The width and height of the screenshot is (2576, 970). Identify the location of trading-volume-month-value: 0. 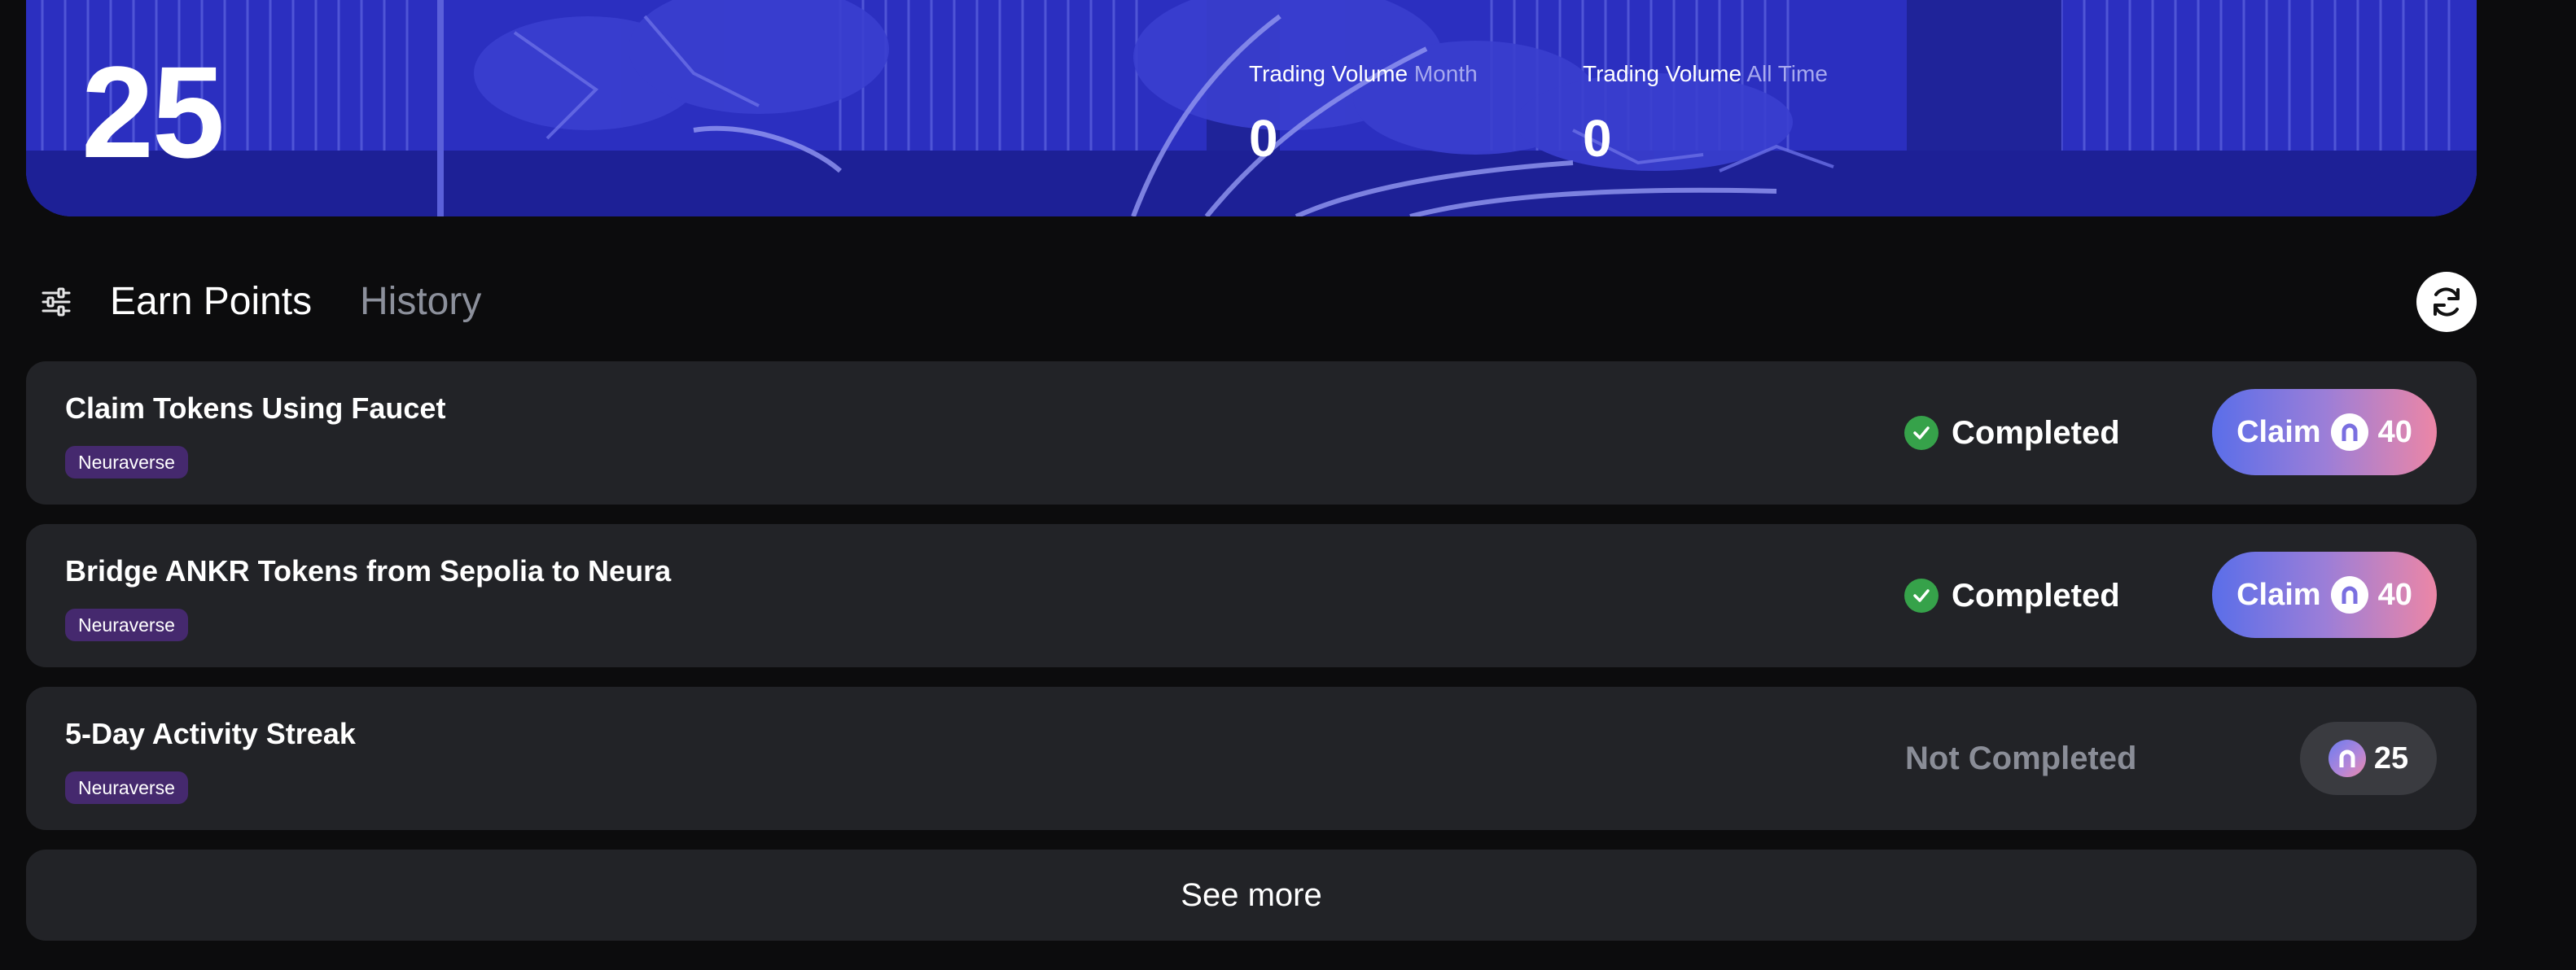
(1263, 138).